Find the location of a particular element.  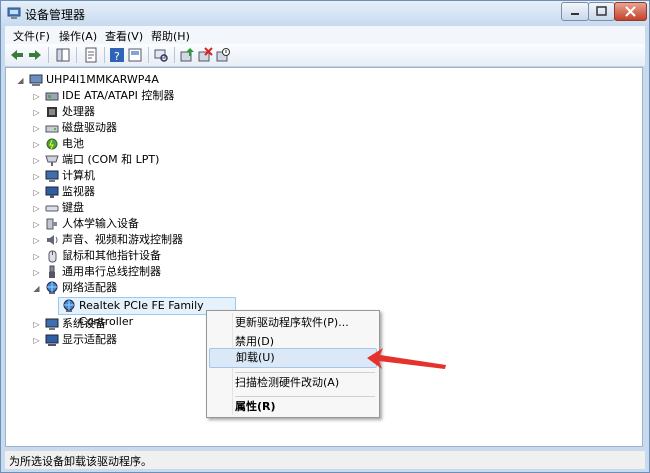

tree-category: ▷ 人体学输入设备 is located at coordinates (157, 224).